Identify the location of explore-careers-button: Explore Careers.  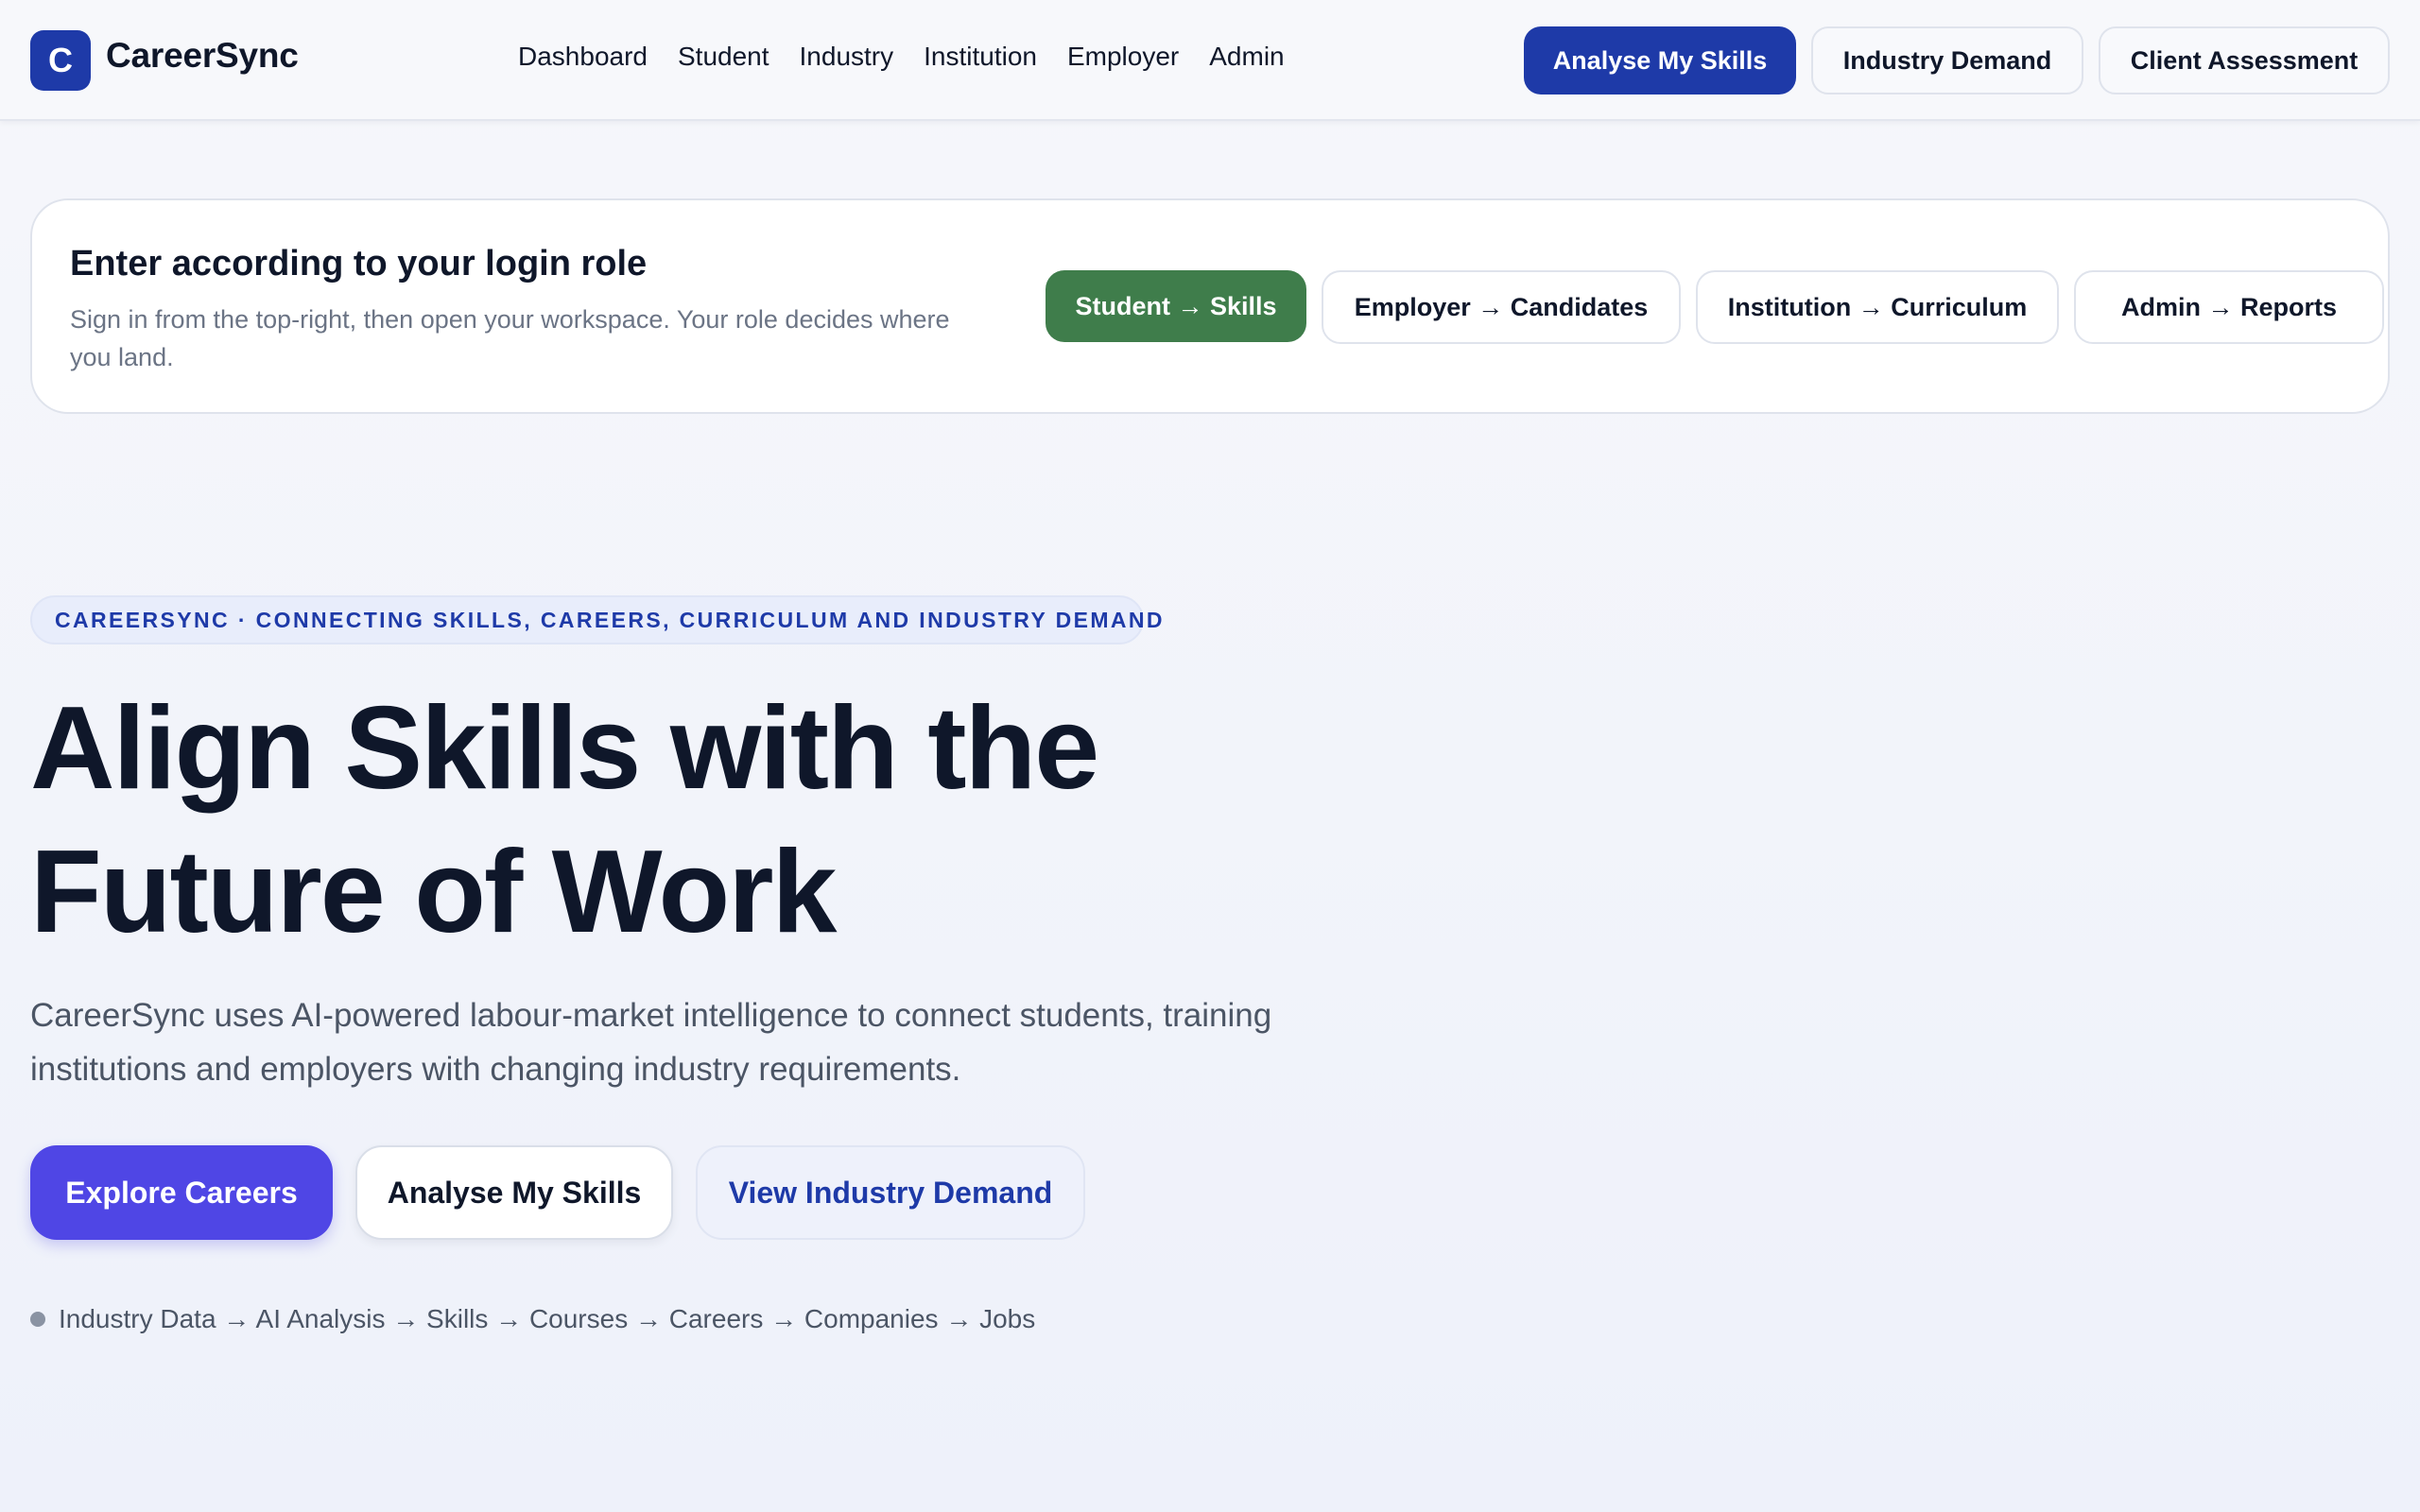
(181, 1192).